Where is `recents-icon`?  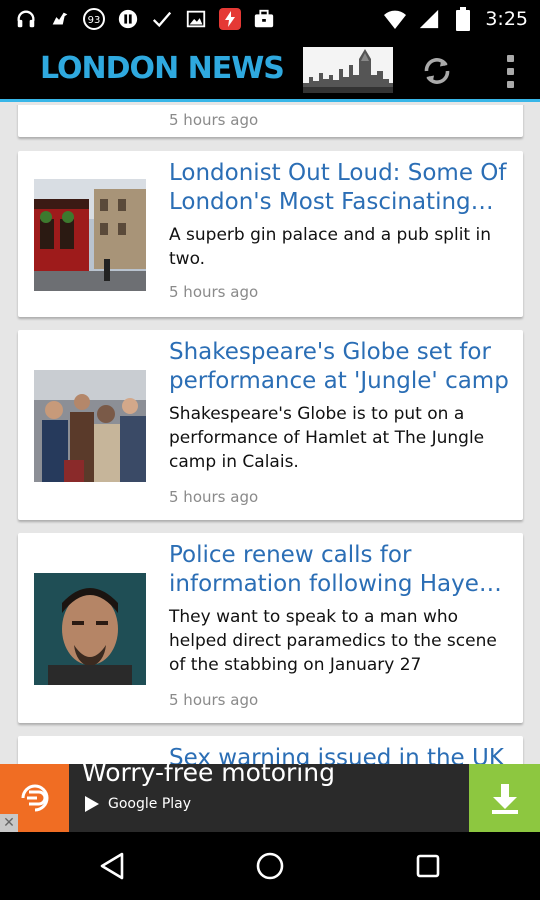 recents-icon is located at coordinates (428, 866).